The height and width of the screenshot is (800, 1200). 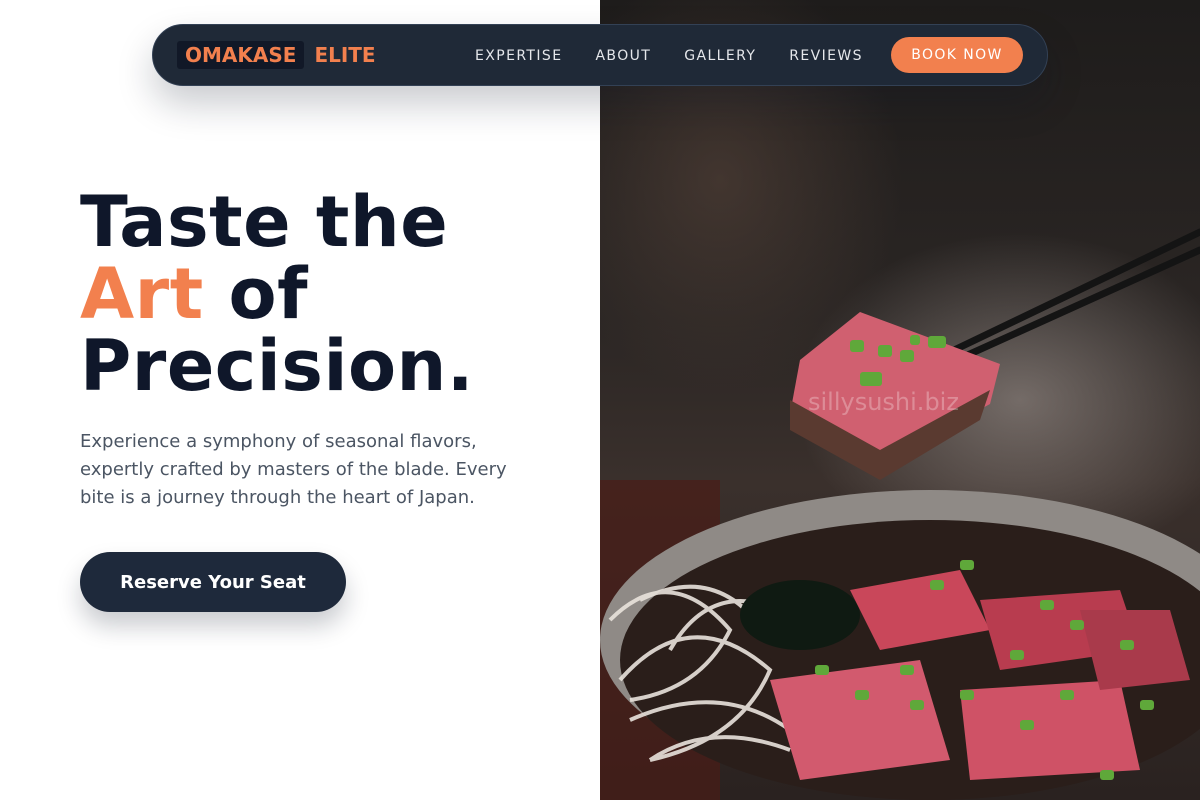 I want to click on nav-link-reviews: REVIEWS, so click(x=826, y=56).